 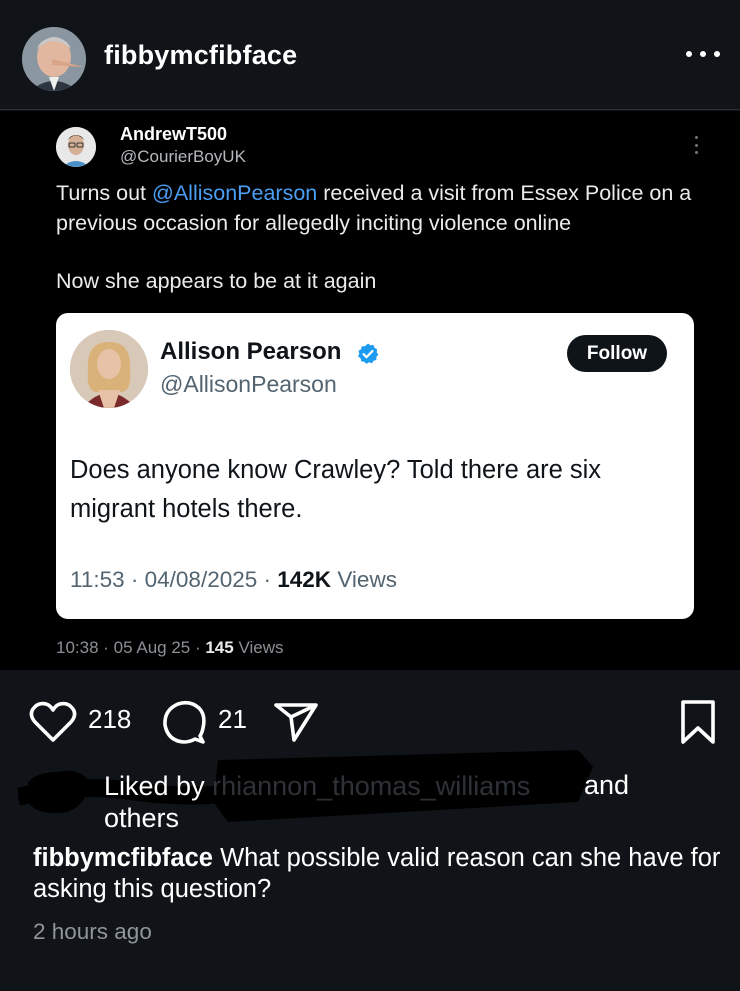 I want to click on quoted-author-handle: @AllisonPearson, so click(x=248, y=384).